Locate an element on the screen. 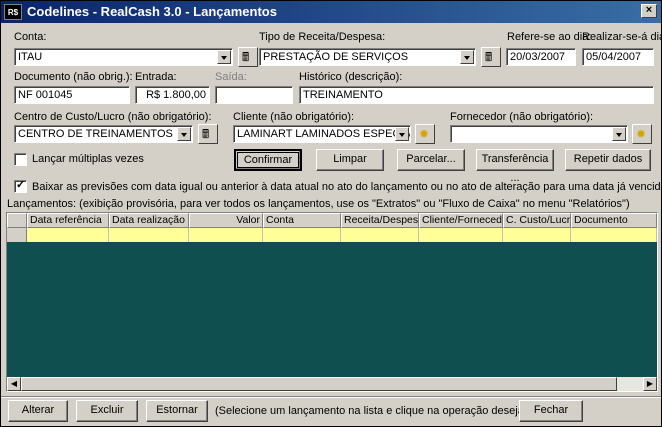  tipo-lookup-button: 🖩 is located at coordinates (491, 57).